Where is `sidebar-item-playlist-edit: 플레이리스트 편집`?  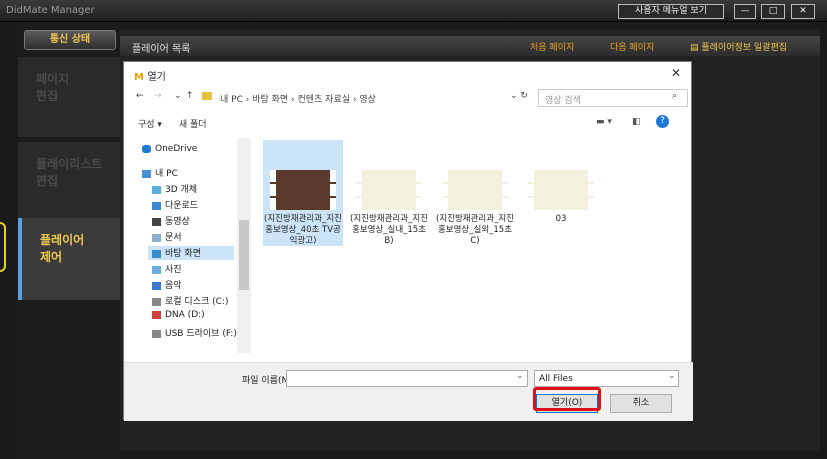 sidebar-item-playlist-edit: 플레이리스트 편집 is located at coordinates (69, 182).